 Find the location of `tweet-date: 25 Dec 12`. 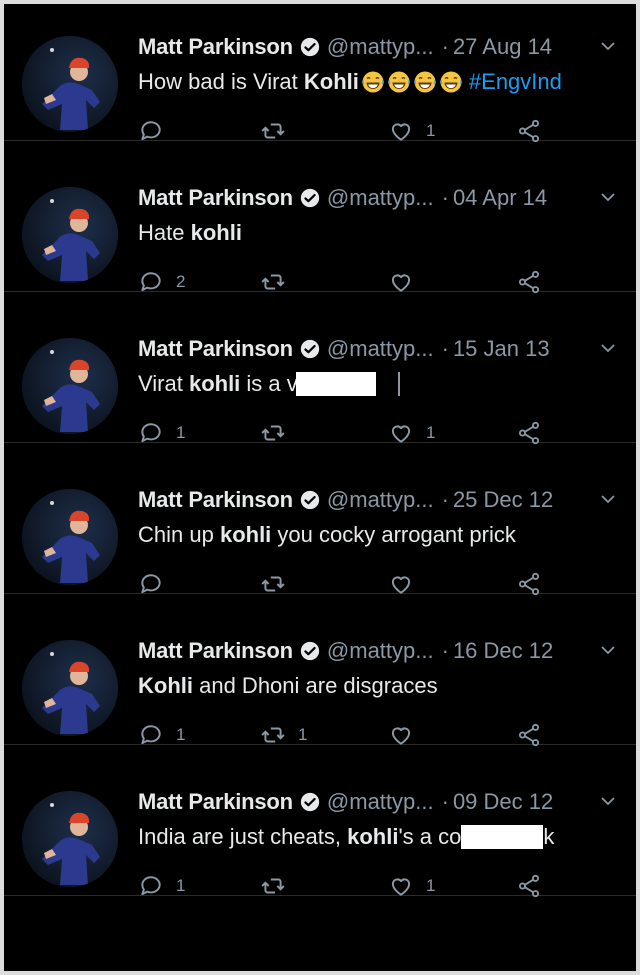

tweet-date: 25 Dec 12 is located at coordinates (503, 500).